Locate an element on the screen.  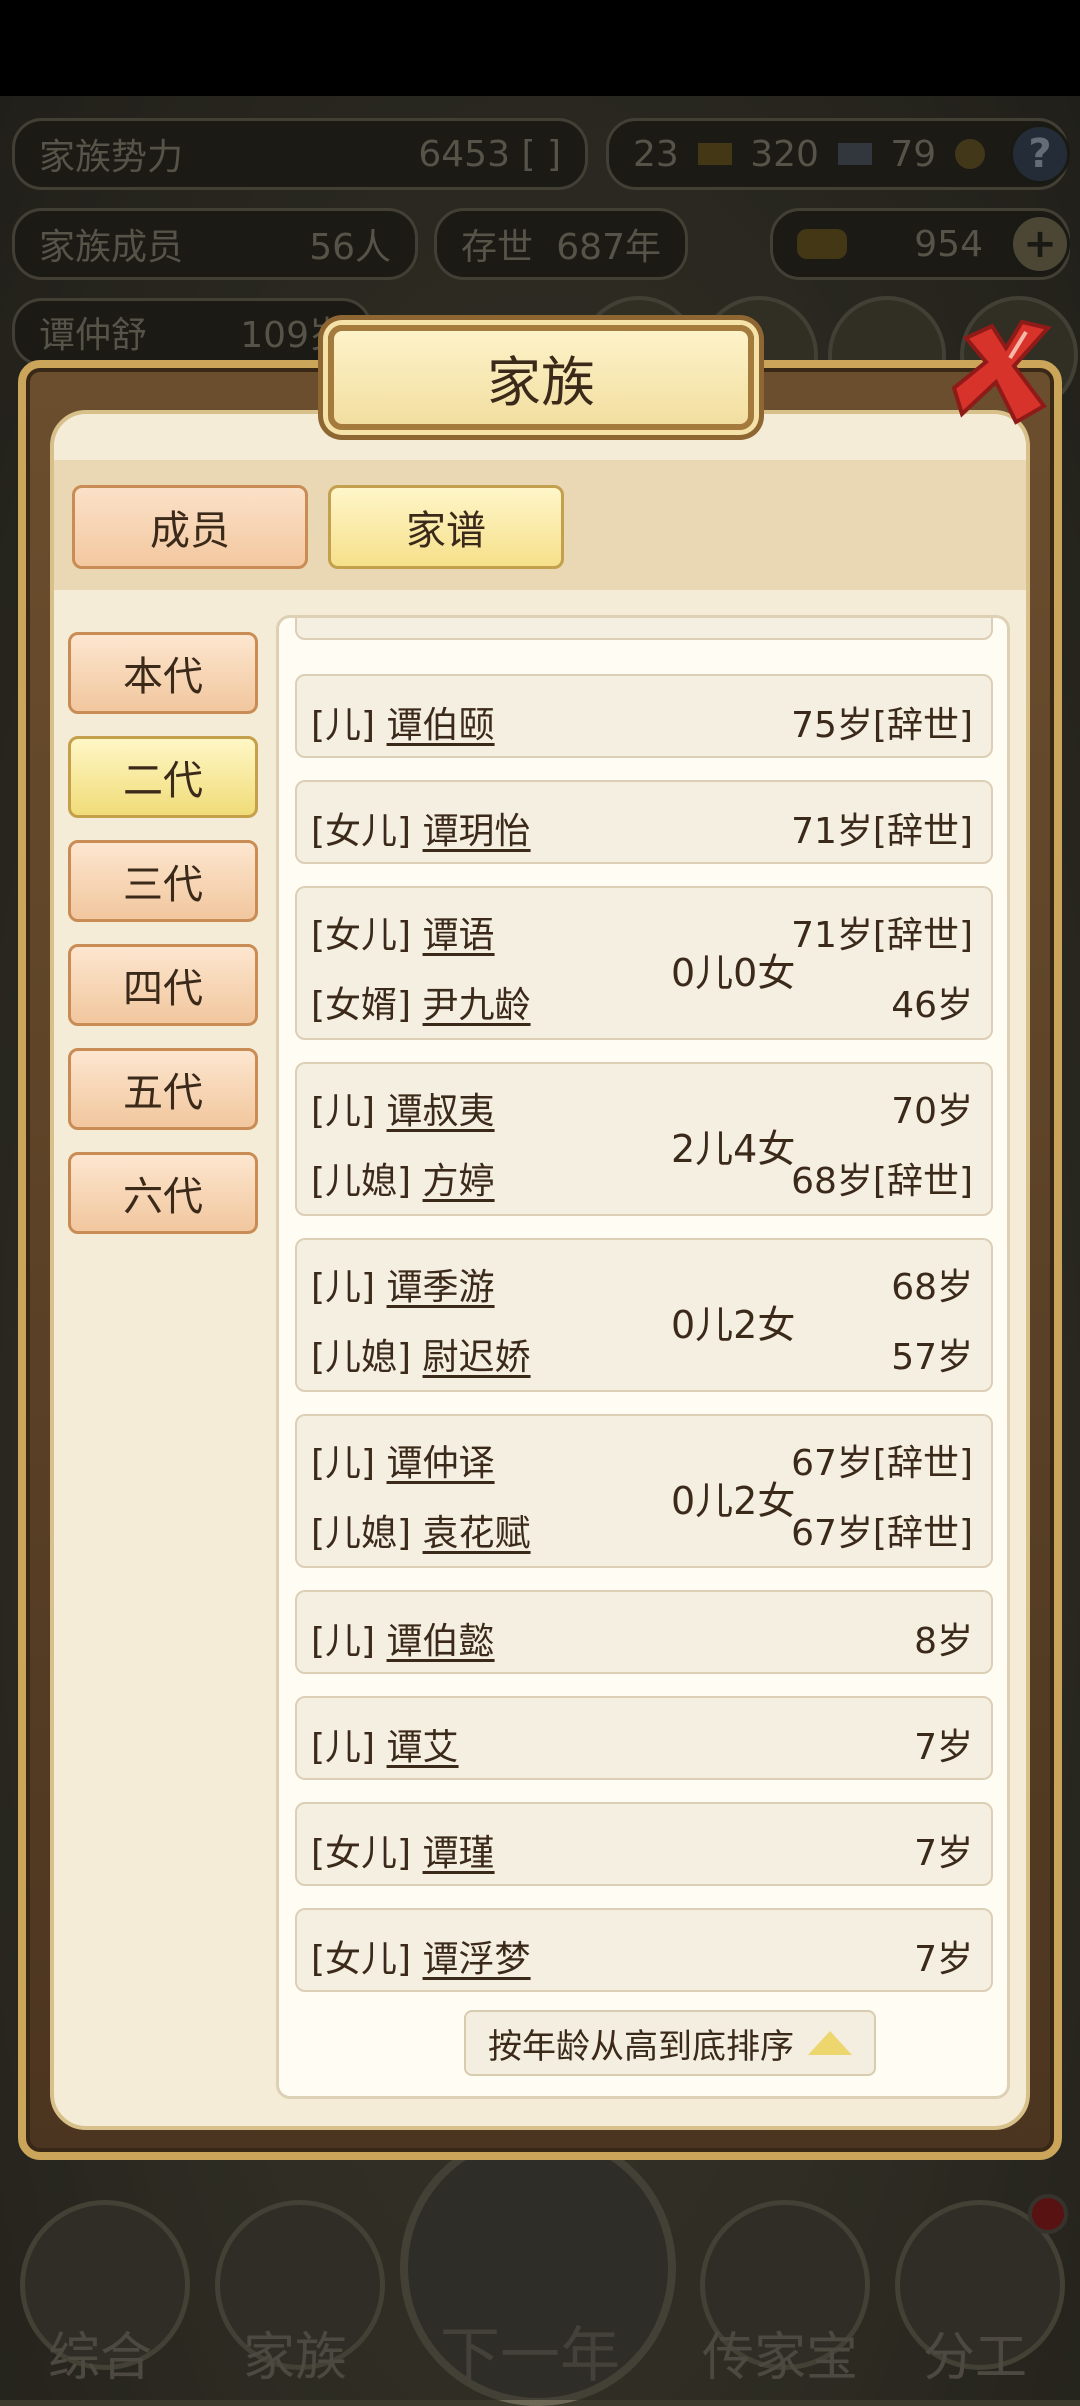
member-age: 8岁 is located at coordinates (943, 1641).